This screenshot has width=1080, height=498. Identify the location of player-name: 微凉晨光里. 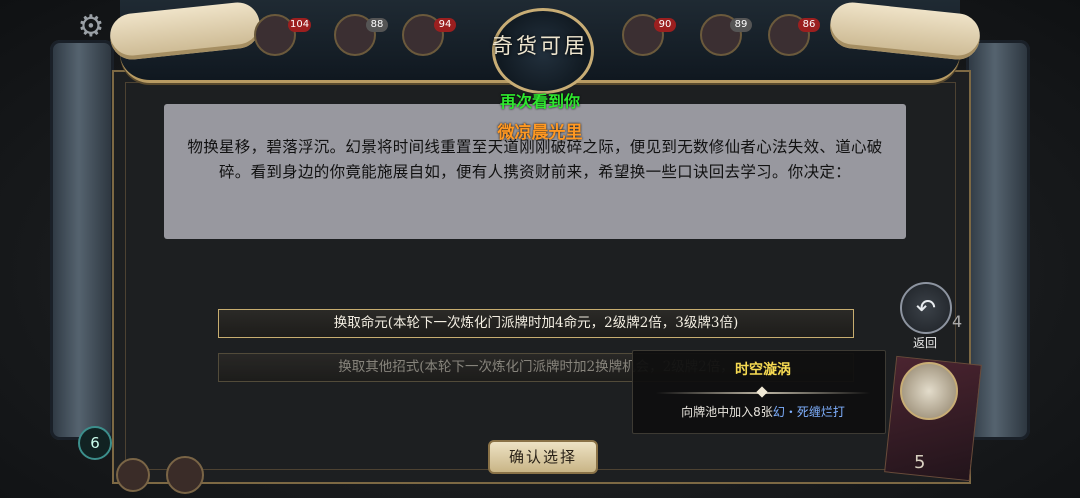
(540, 133).